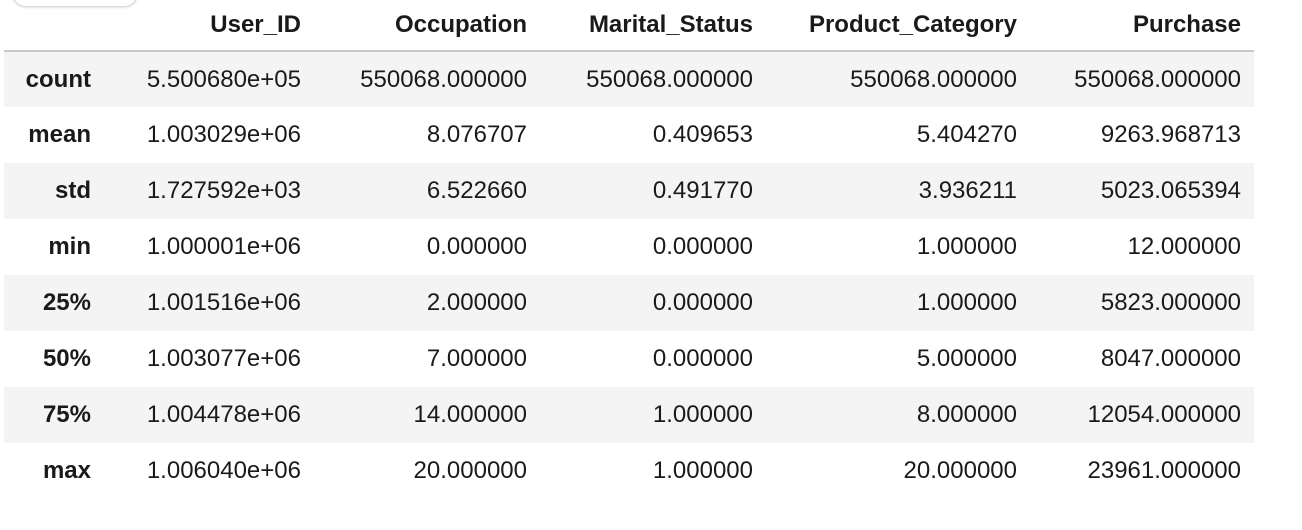 The height and width of the screenshot is (530, 1302). I want to click on row-label: 50%, so click(66, 358).